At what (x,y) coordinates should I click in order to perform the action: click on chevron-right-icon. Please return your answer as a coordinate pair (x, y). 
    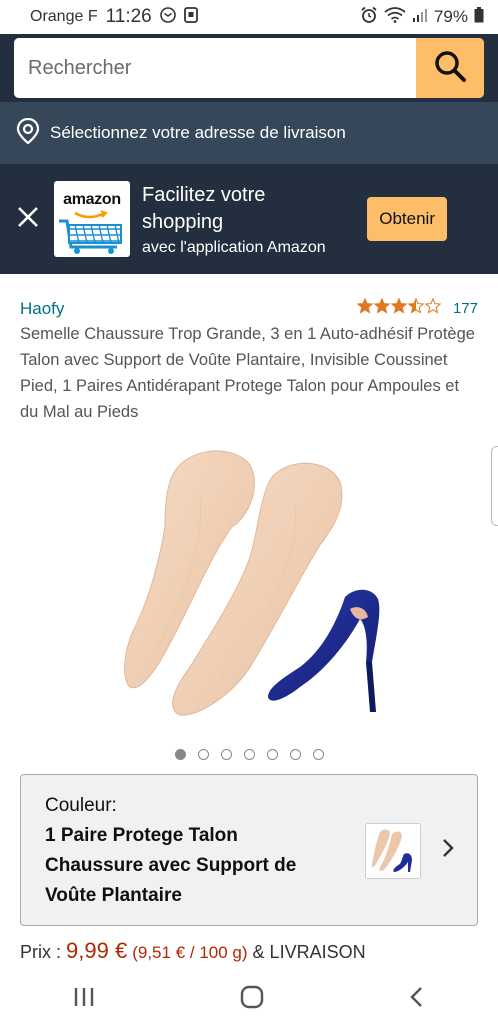
    Looking at the image, I should click on (448, 850).